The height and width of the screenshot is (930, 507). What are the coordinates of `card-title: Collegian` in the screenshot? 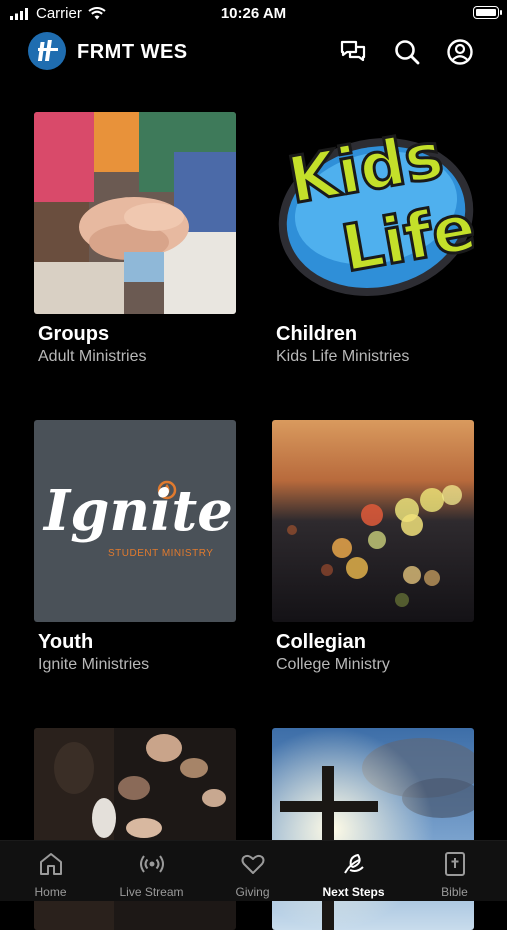 It's located at (321, 642).